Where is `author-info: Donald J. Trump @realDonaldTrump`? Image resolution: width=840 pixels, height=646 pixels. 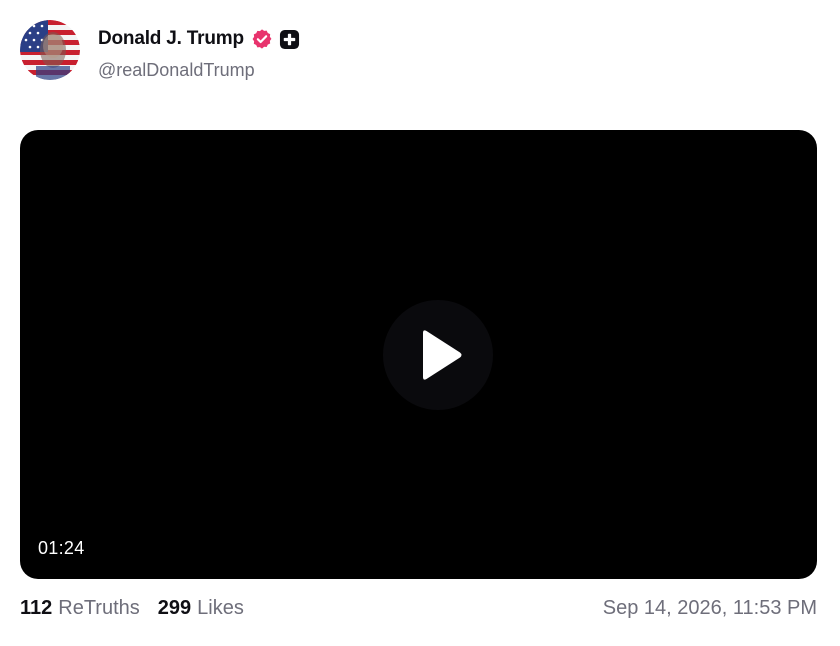
author-info: Donald J. Trump @realDonaldTrump is located at coordinates (199, 53).